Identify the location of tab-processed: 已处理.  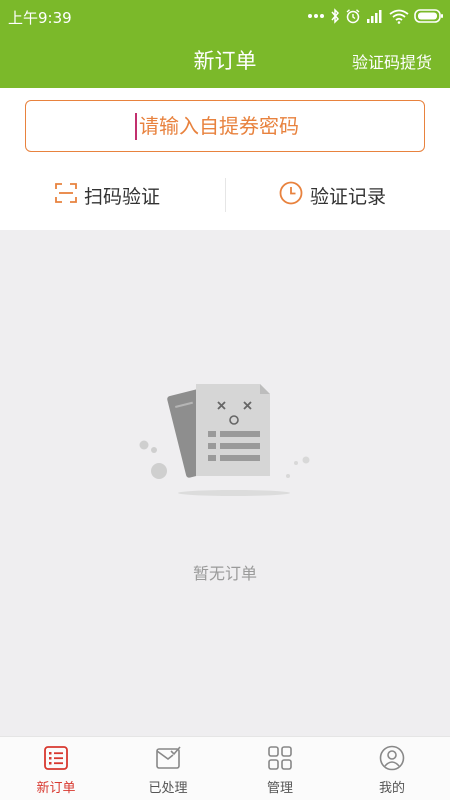
(168, 768).